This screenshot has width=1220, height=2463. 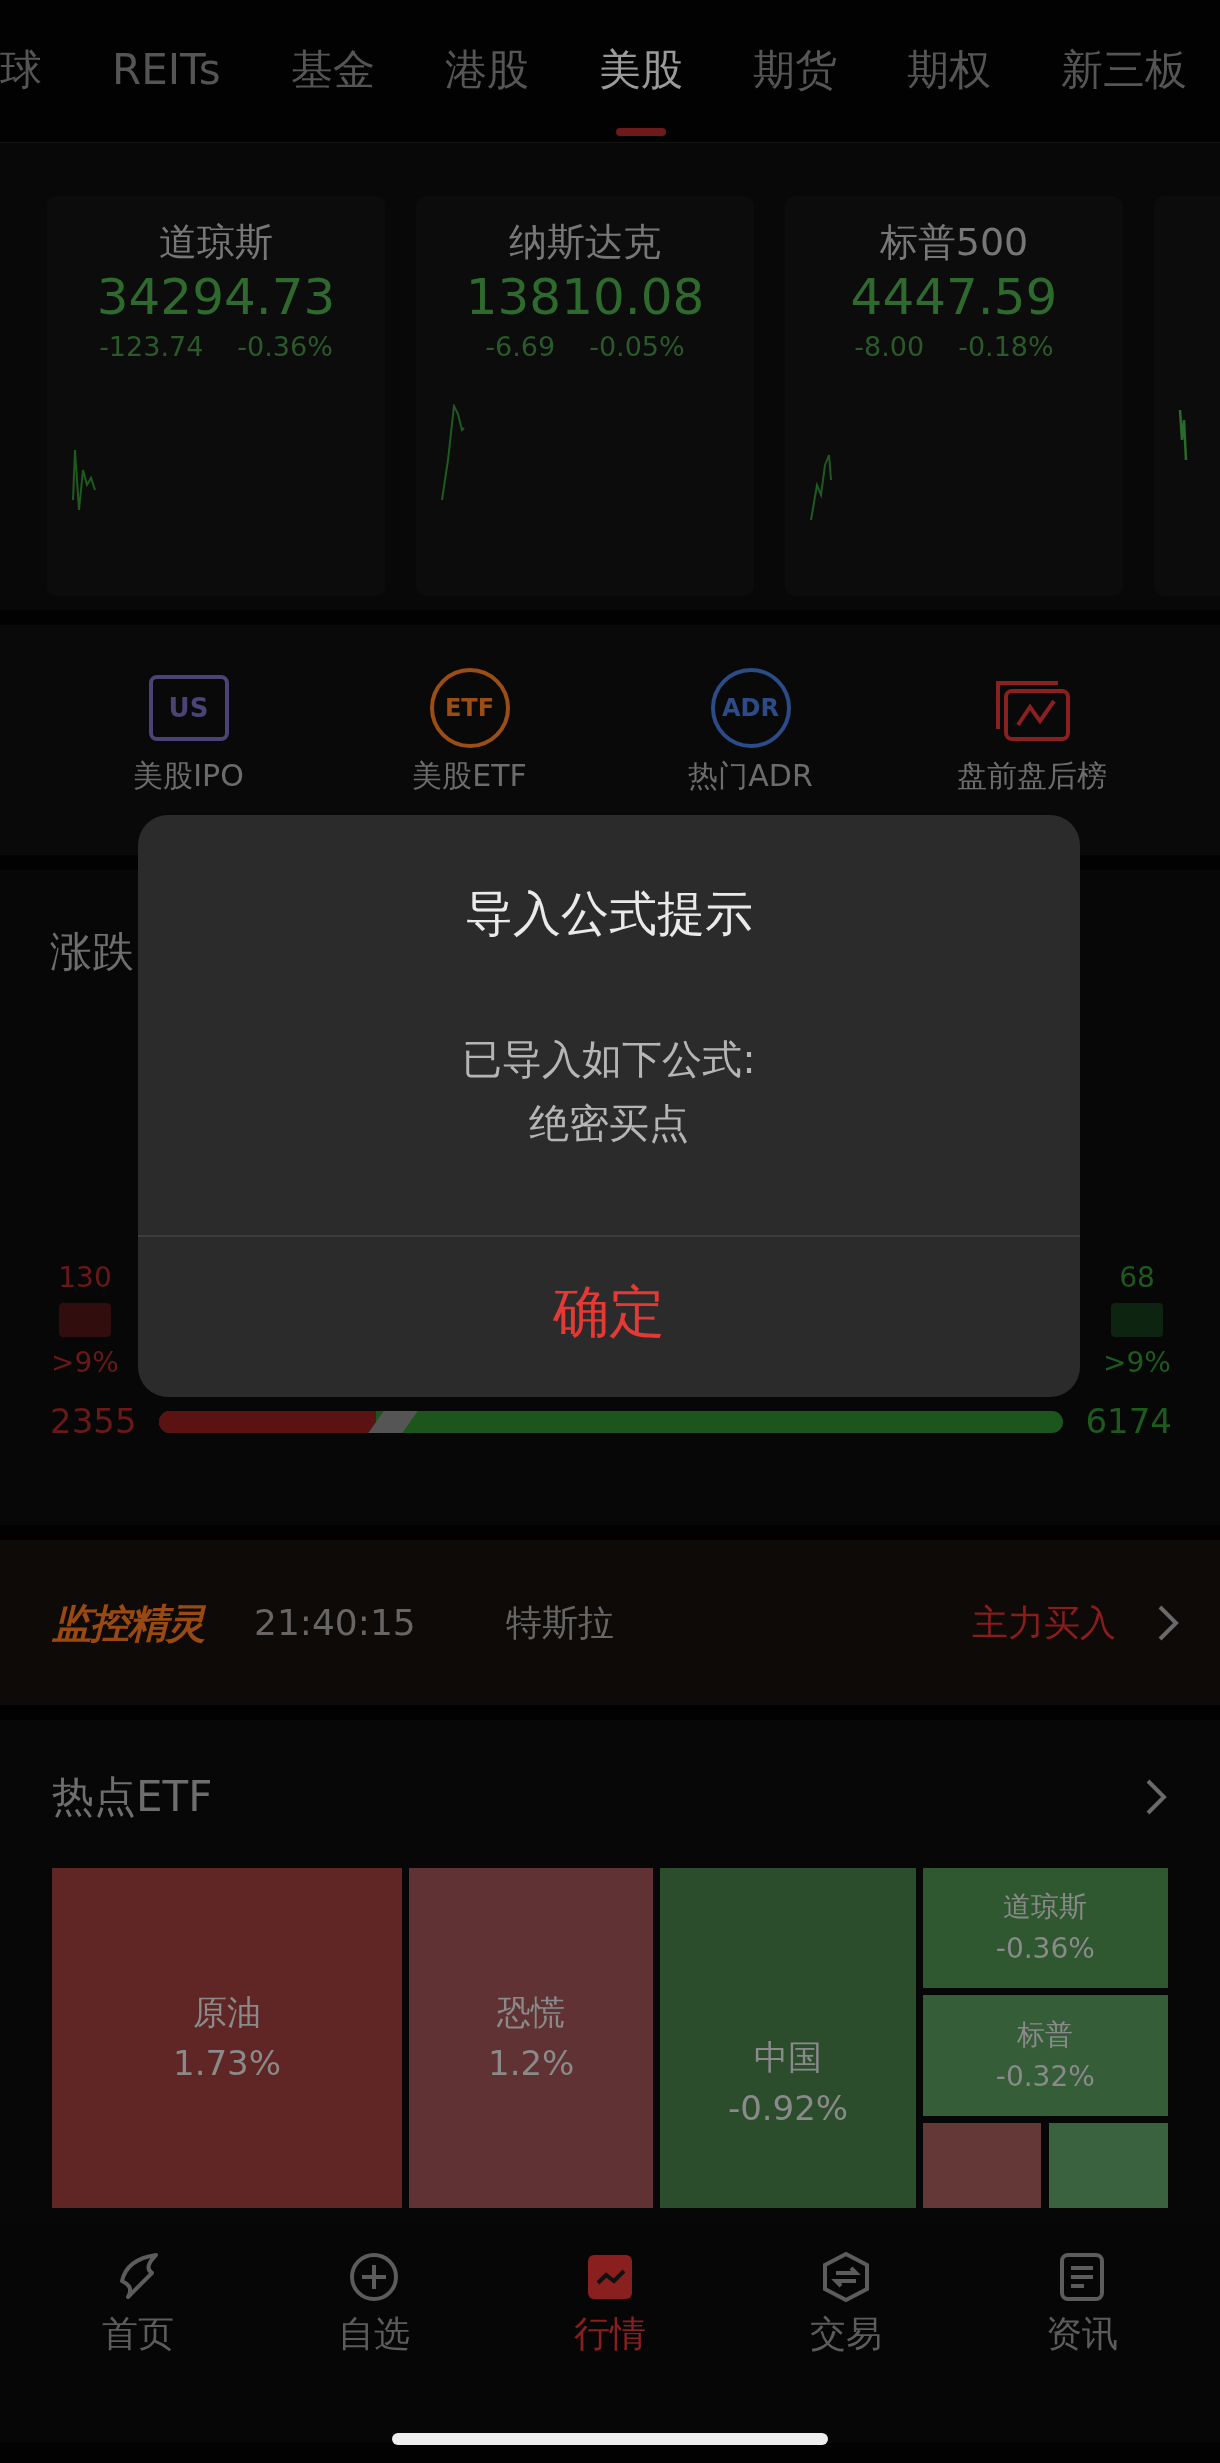 I want to click on index-percent: -0.36%, so click(x=285, y=347).